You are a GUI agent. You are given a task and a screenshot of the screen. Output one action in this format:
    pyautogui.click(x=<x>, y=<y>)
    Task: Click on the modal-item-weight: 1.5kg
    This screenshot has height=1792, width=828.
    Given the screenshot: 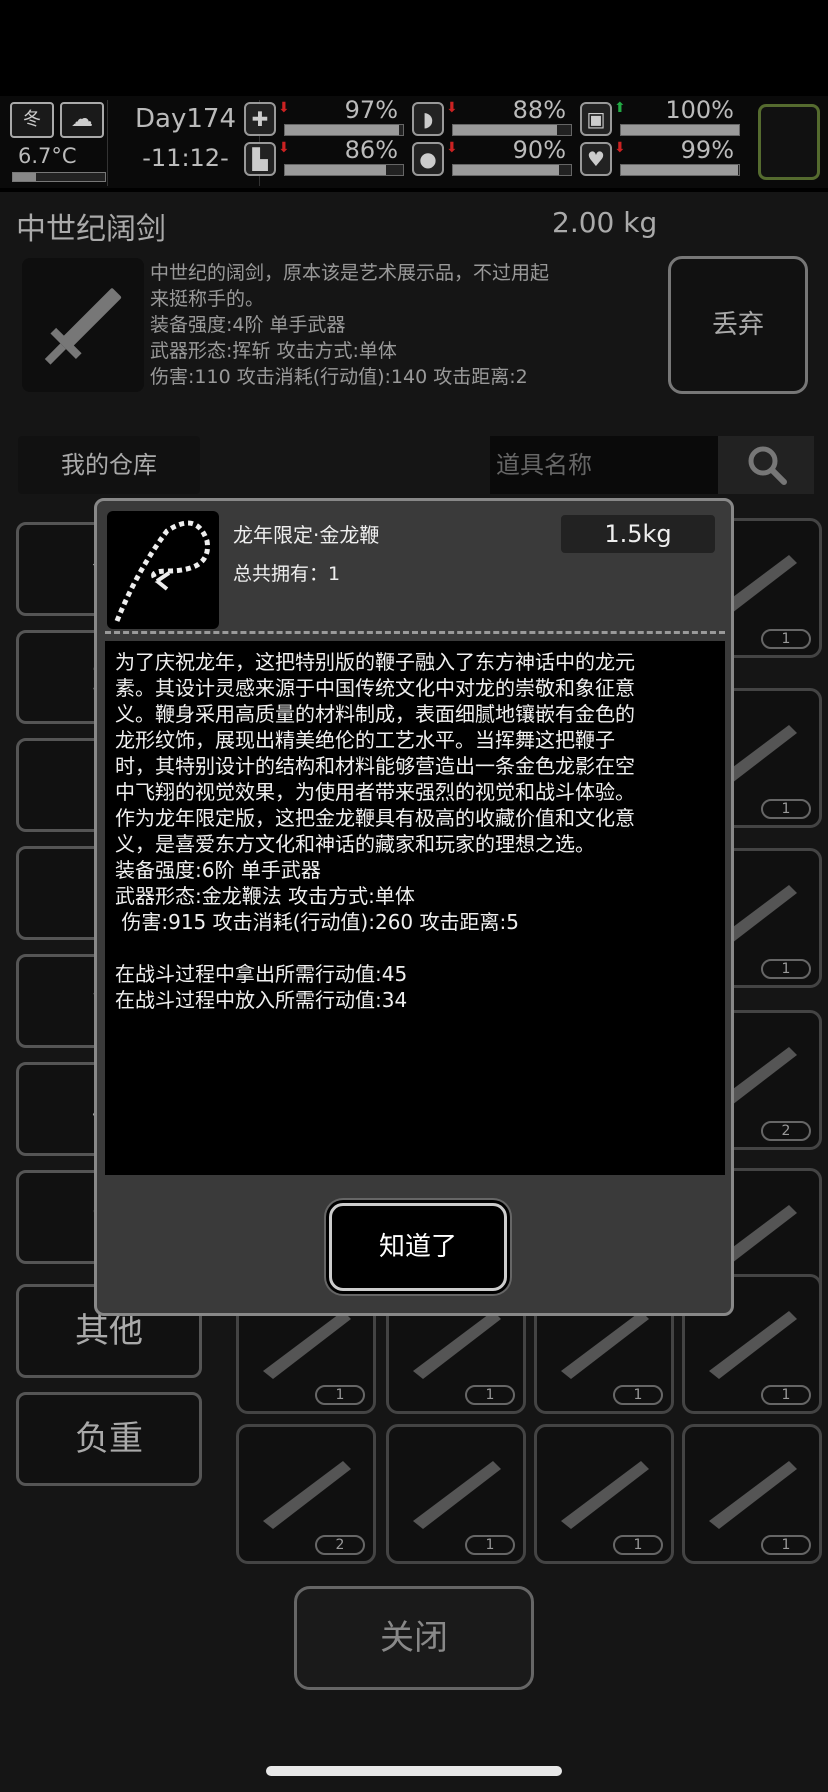 What is the action you would take?
    pyautogui.click(x=638, y=534)
    